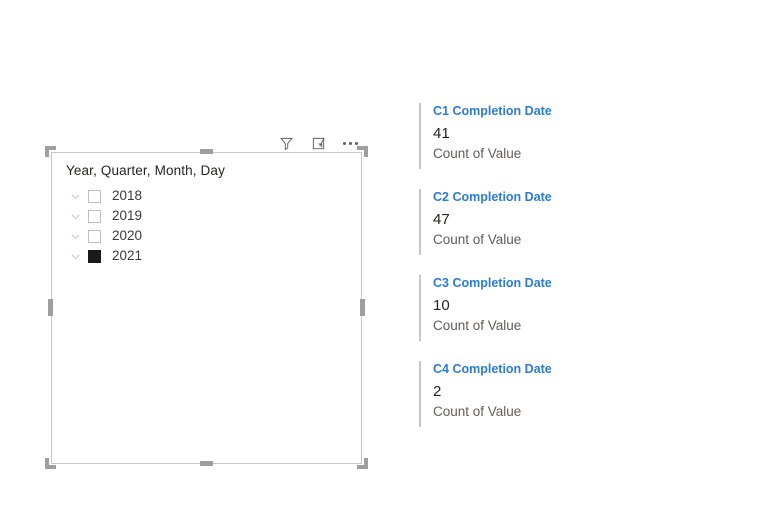 This screenshot has height=527, width=766. I want to click on ellipsis-glyph, so click(350, 143).